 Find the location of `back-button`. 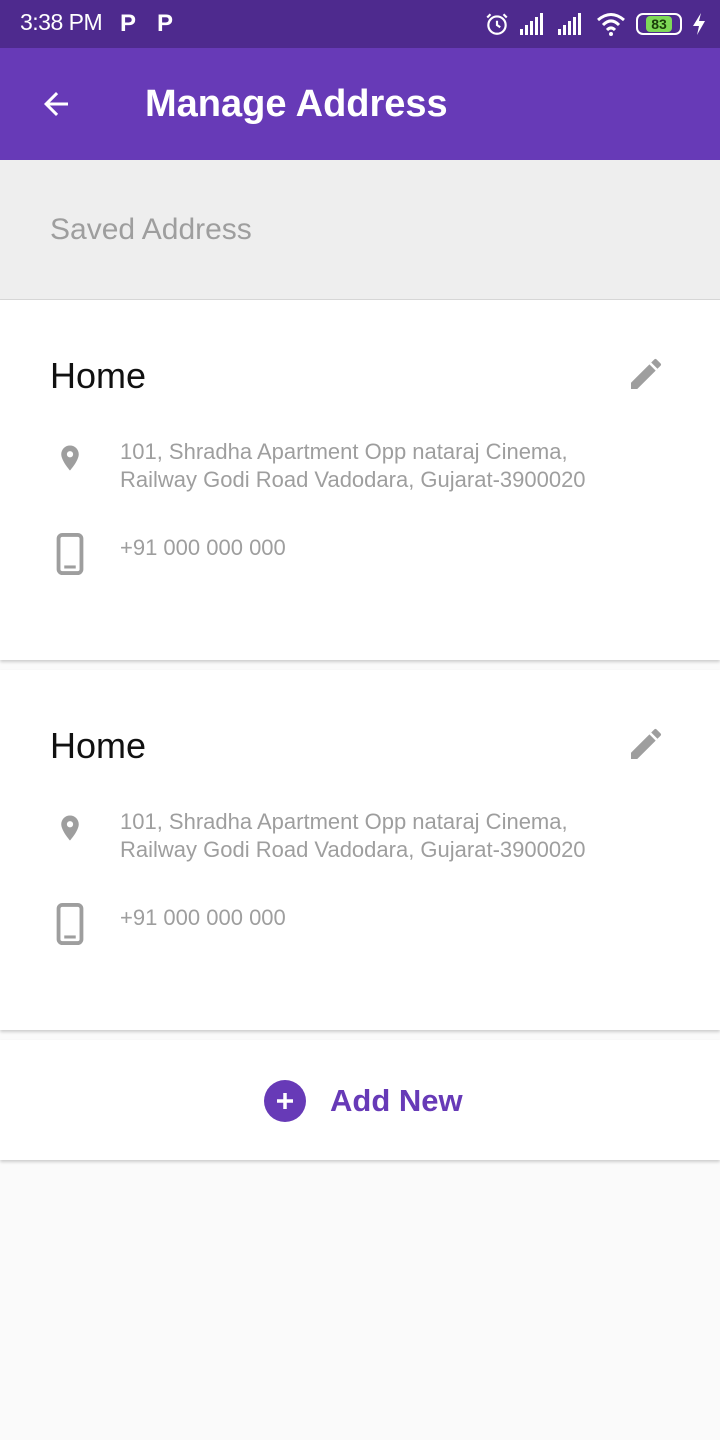

back-button is located at coordinates (56, 104).